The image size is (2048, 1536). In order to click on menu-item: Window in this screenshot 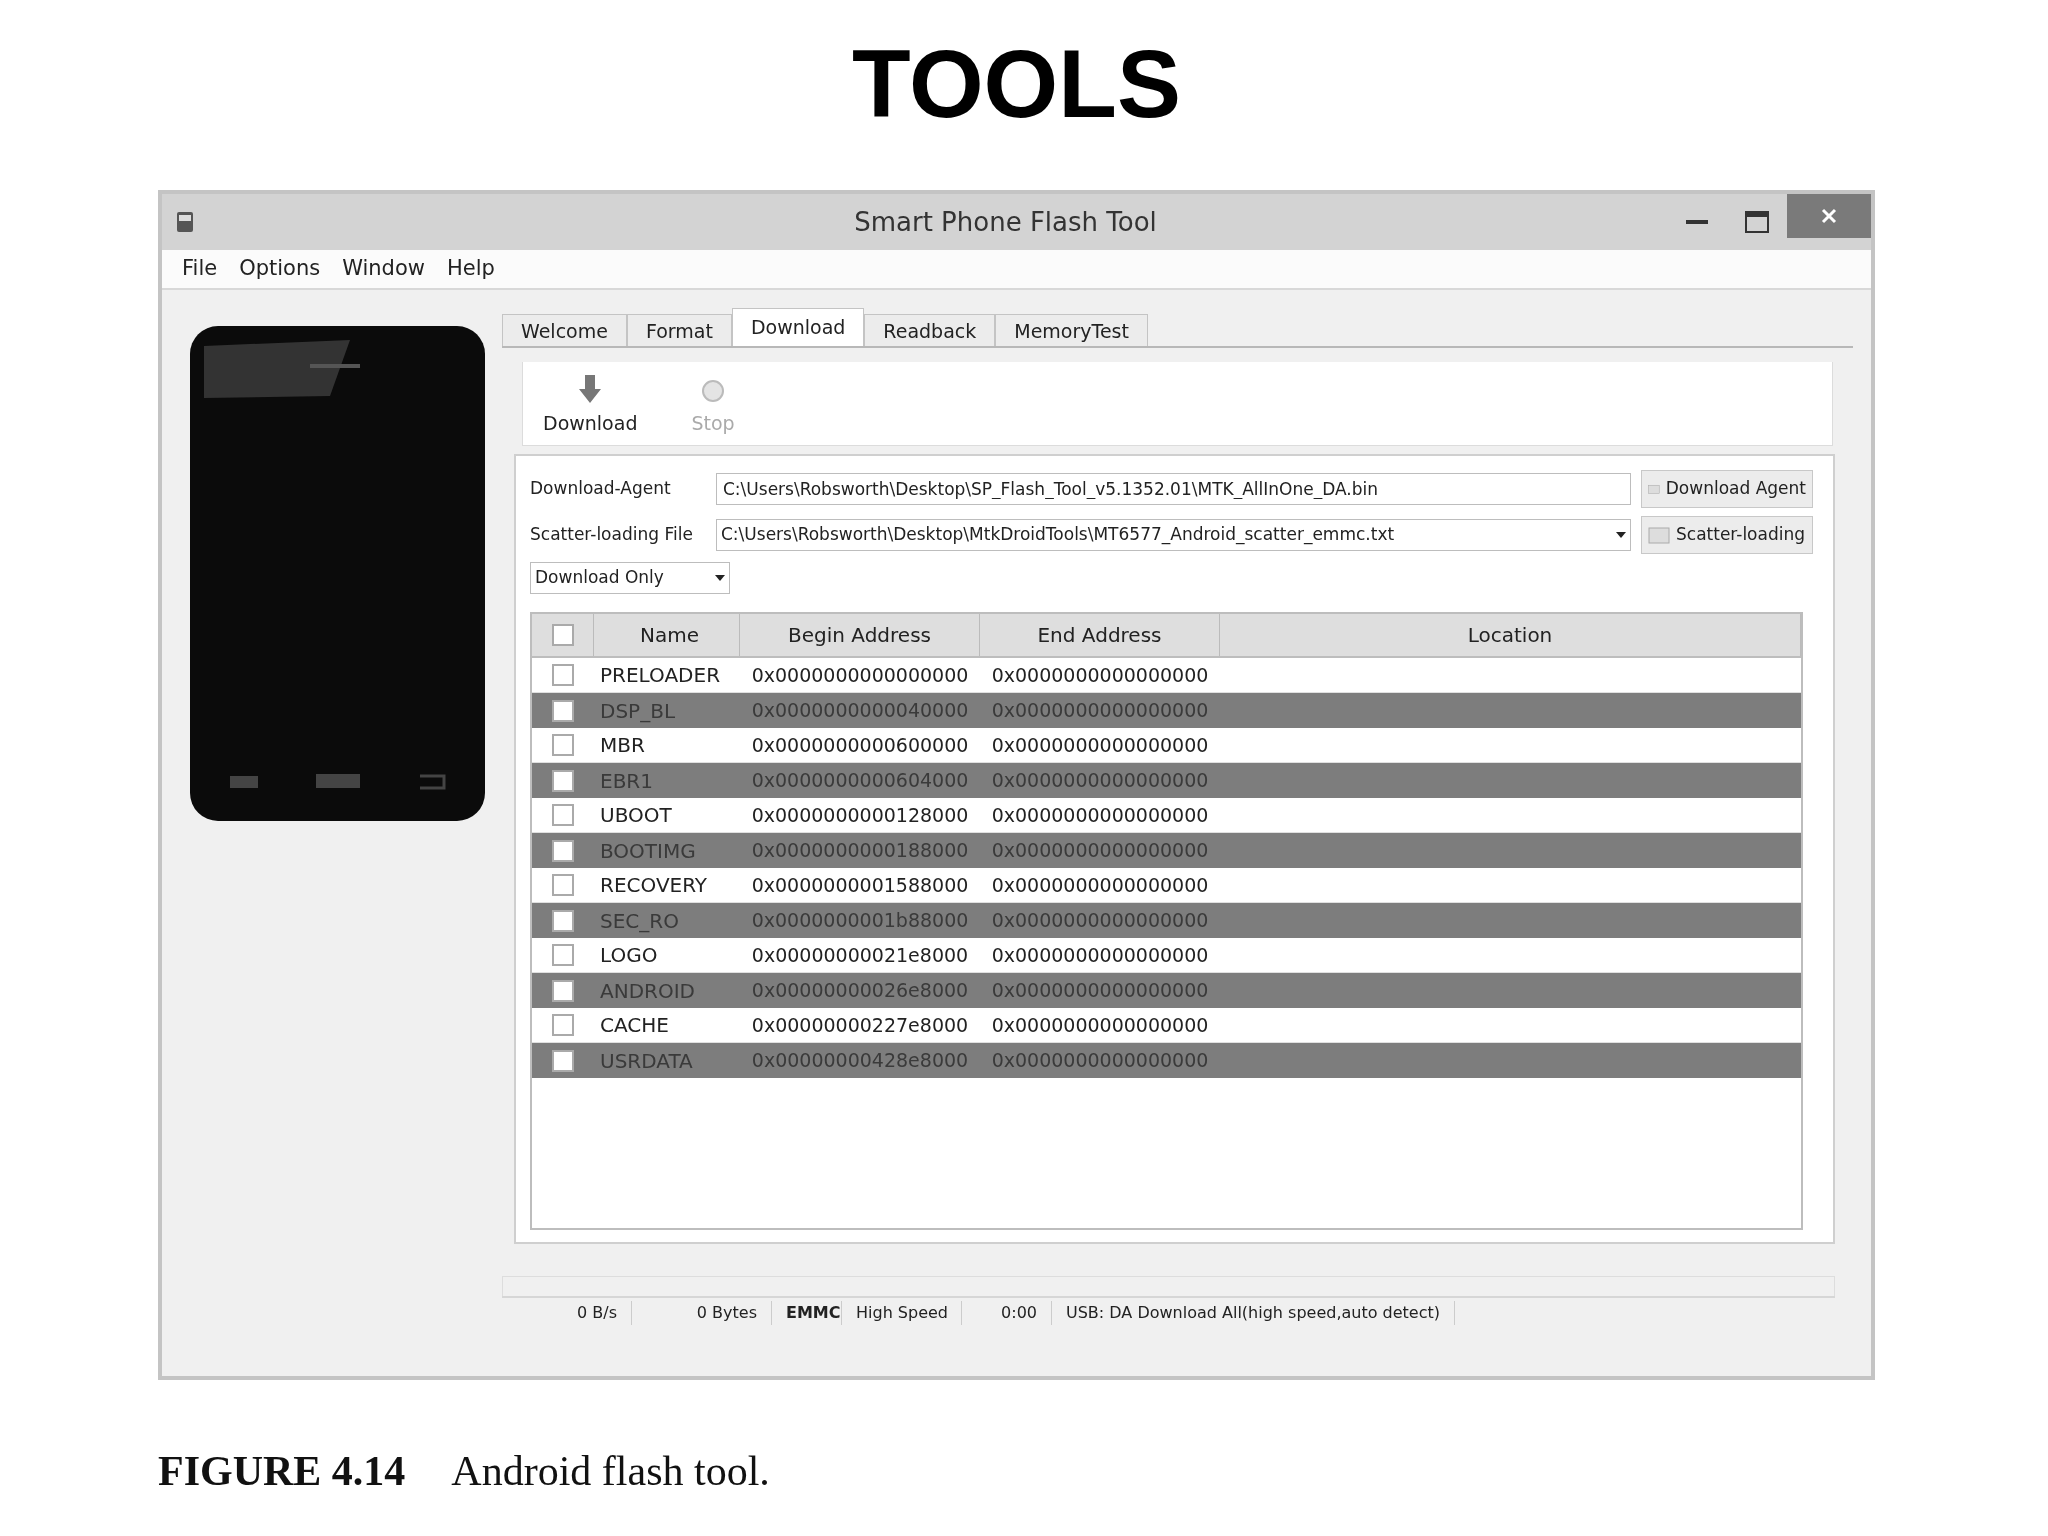, I will do `click(383, 269)`.